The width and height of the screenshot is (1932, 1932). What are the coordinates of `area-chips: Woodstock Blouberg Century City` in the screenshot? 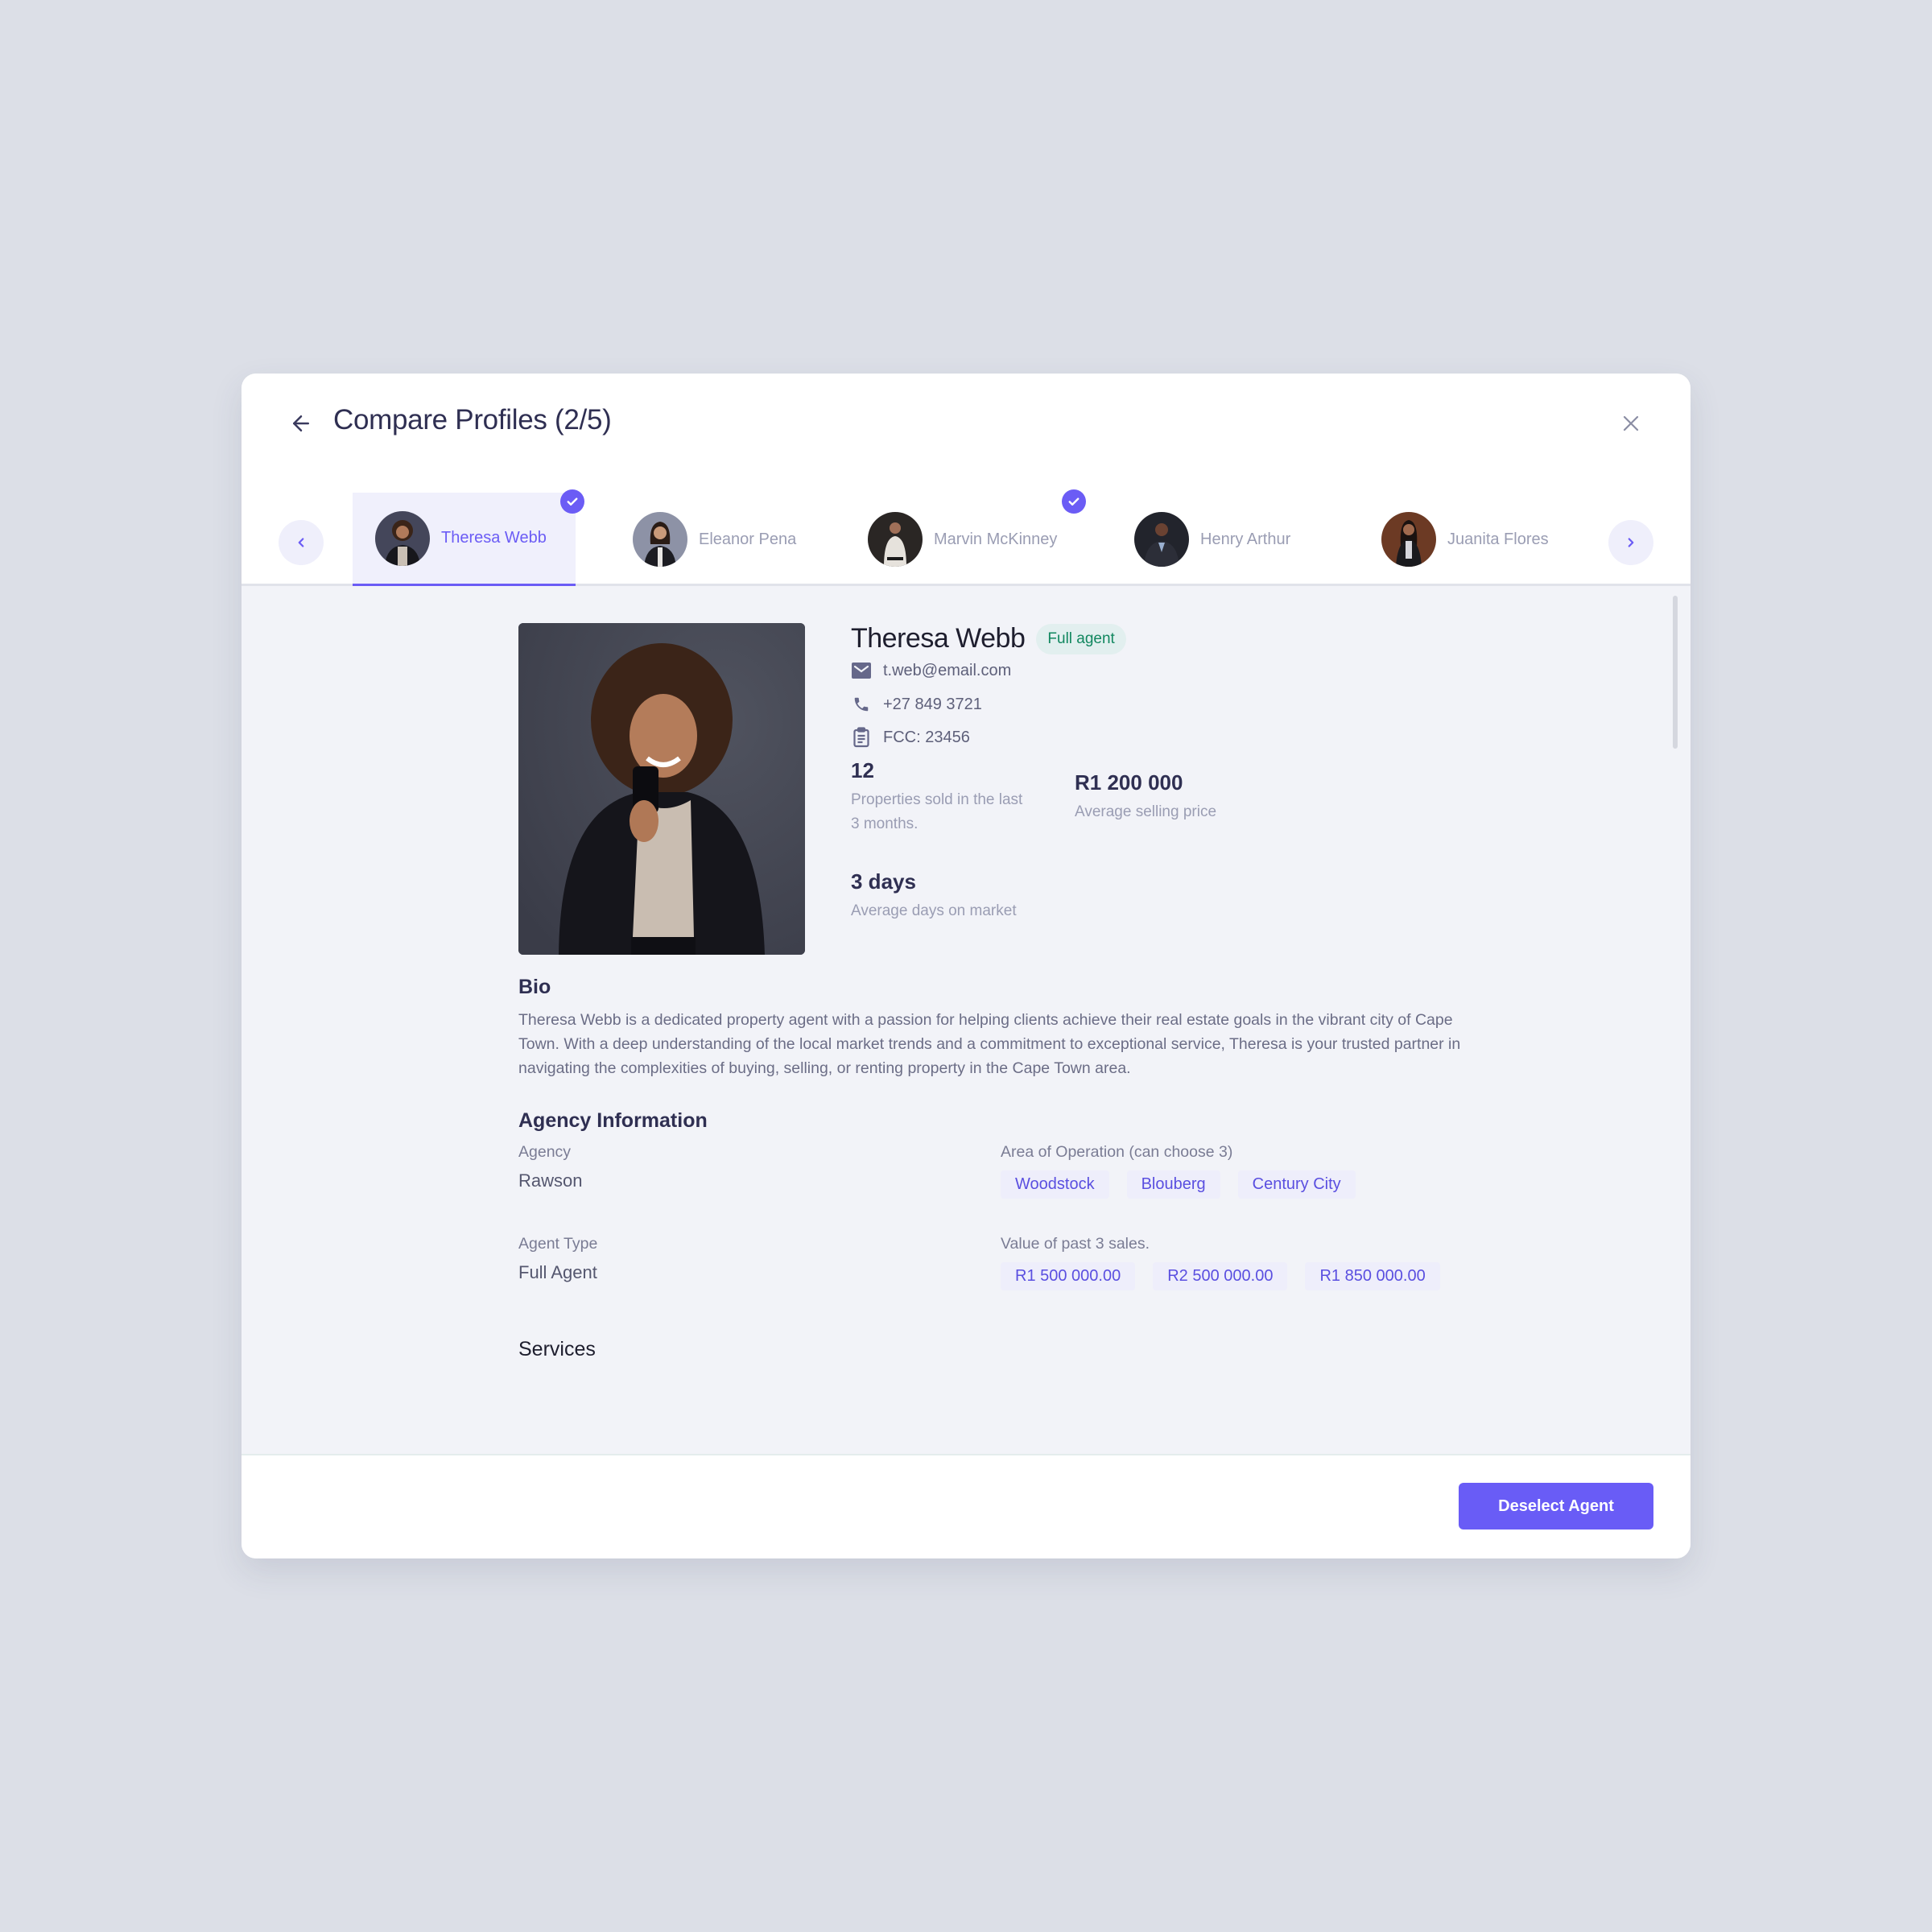 It's located at (1178, 1184).